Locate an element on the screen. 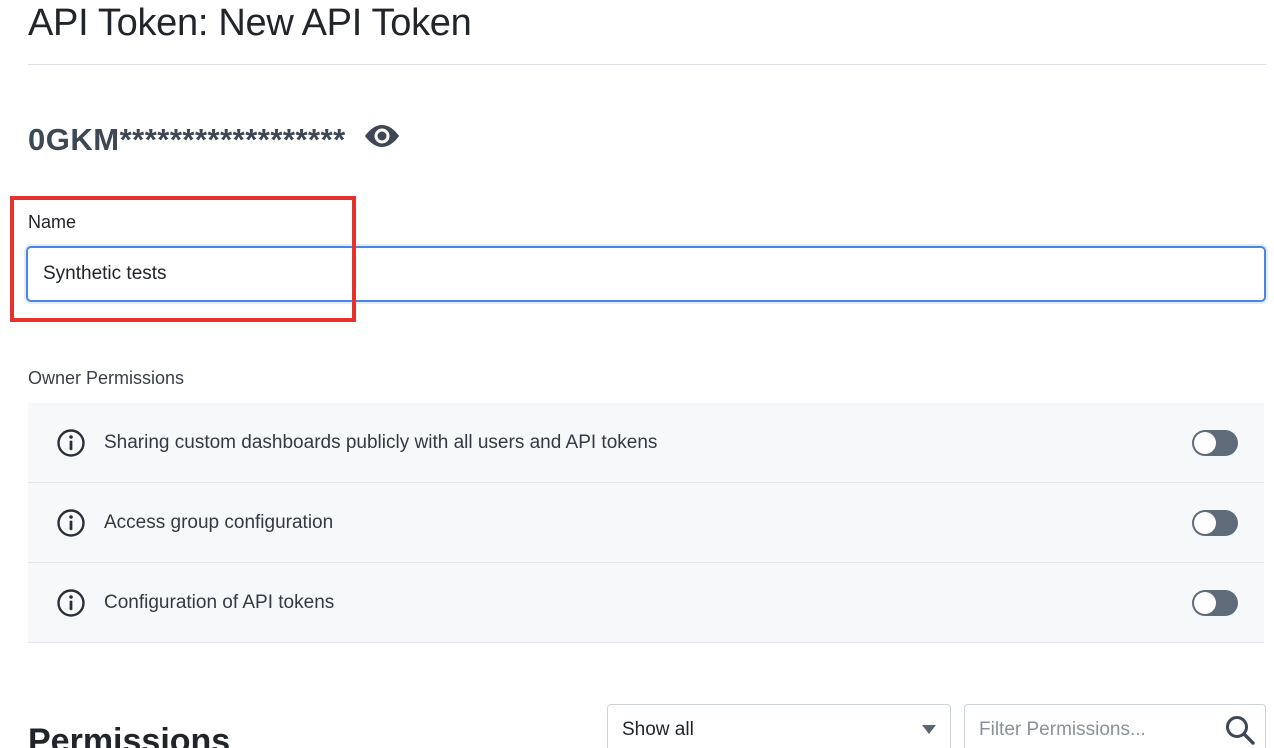  permissions-heading: Permissions is located at coordinates (129, 735).